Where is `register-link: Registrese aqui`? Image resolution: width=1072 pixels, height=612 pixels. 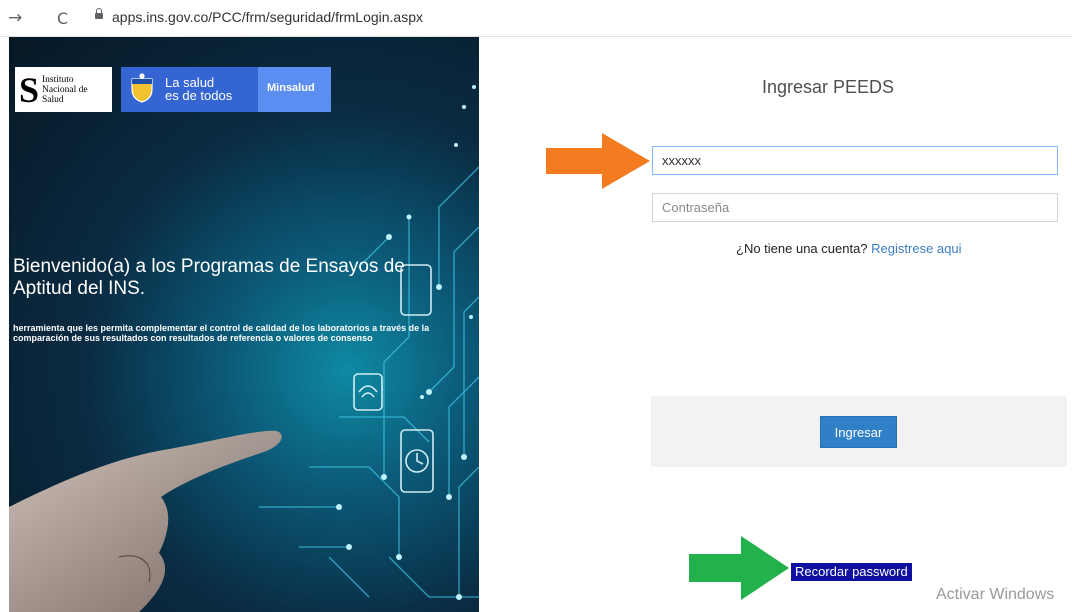
register-link: Registrese aqui is located at coordinates (916, 248).